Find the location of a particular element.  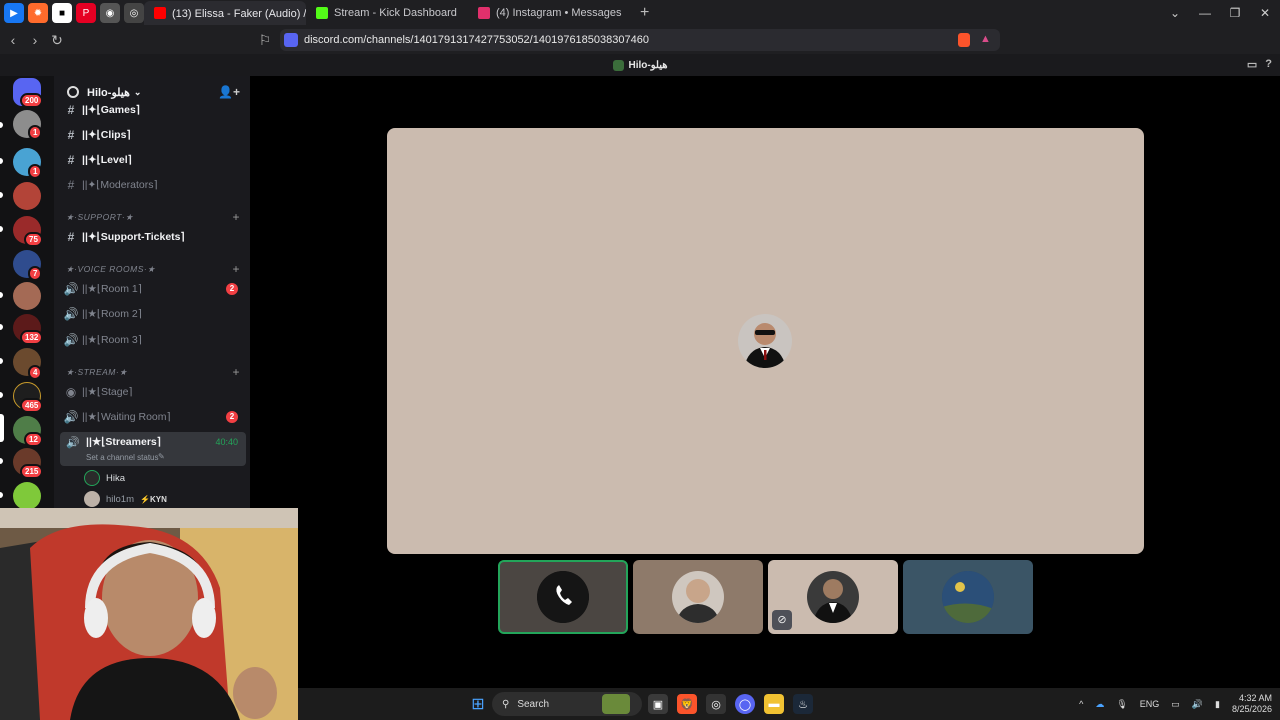

voice-room-2: 🔊 ||★⌊Room 2⌉ is located at coordinates (153, 314).